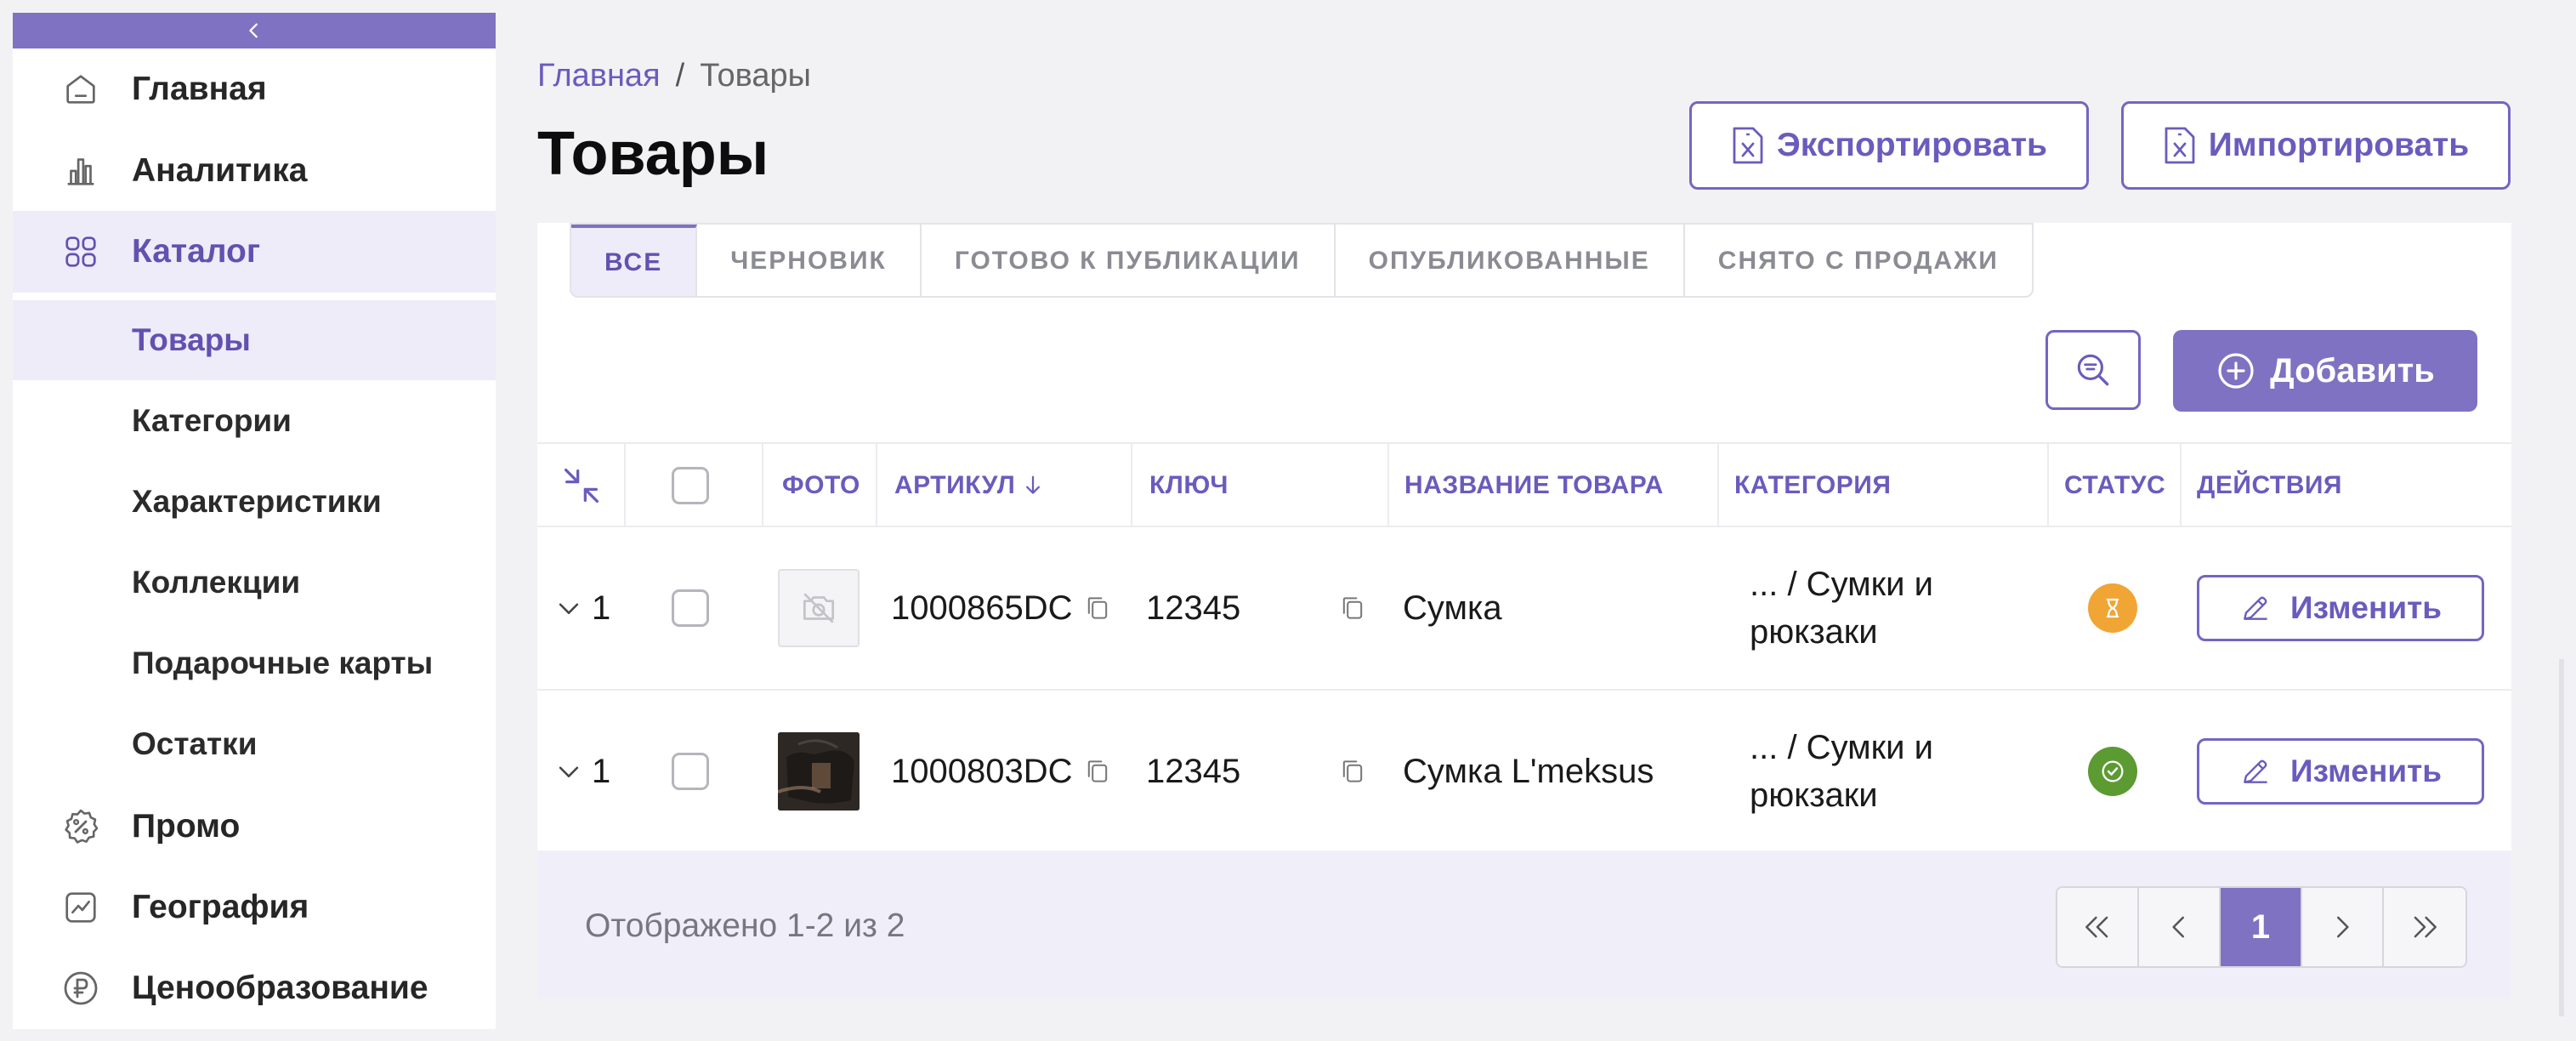 This screenshot has height=1041, width=2576. What do you see at coordinates (2316, 145) in the screenshot?
I see `import-button: Импортировать` at bounding box center [2316, 145].